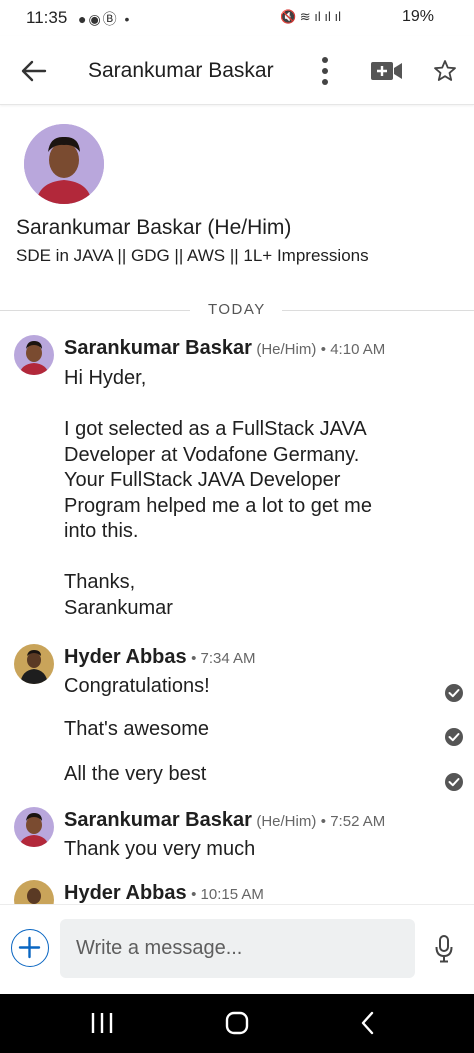 The height and width of the screenshot is (1053, 474). I want to click on message-time: • 4:10 AM, so click(353, 349).